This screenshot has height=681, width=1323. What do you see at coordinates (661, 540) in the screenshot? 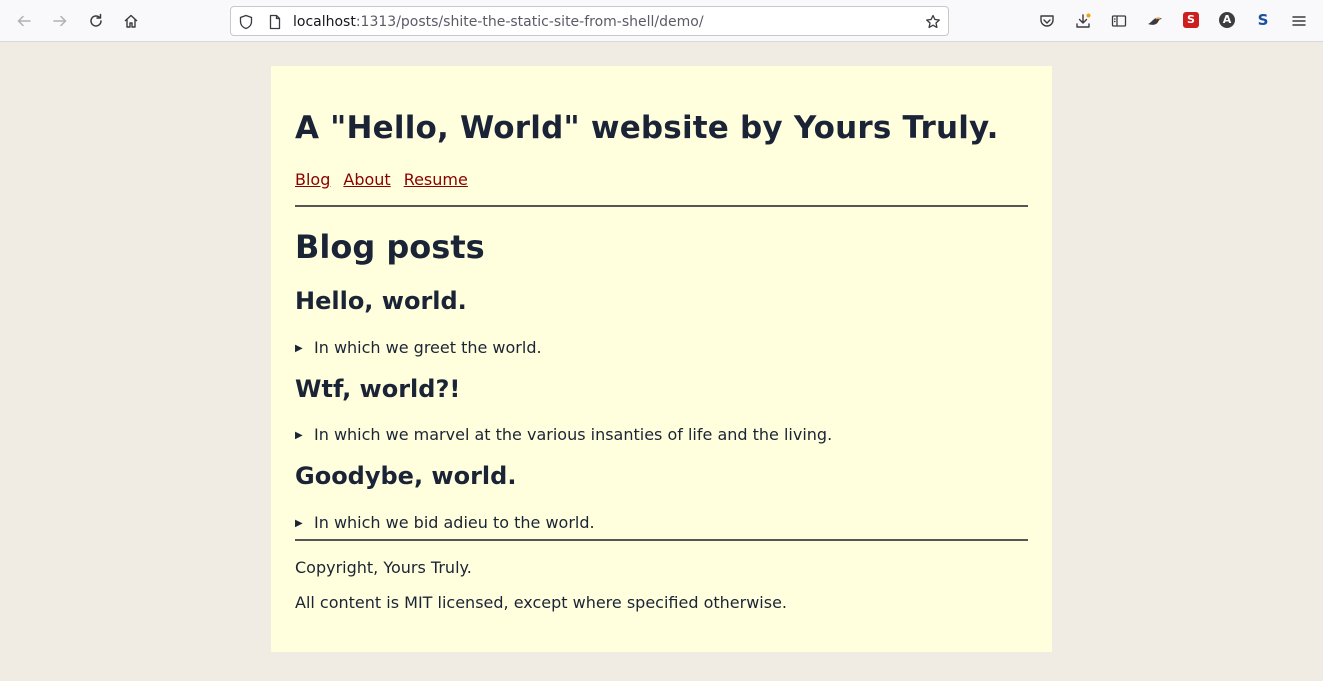
I see `footer-divider` at bounding box center [661, 540].